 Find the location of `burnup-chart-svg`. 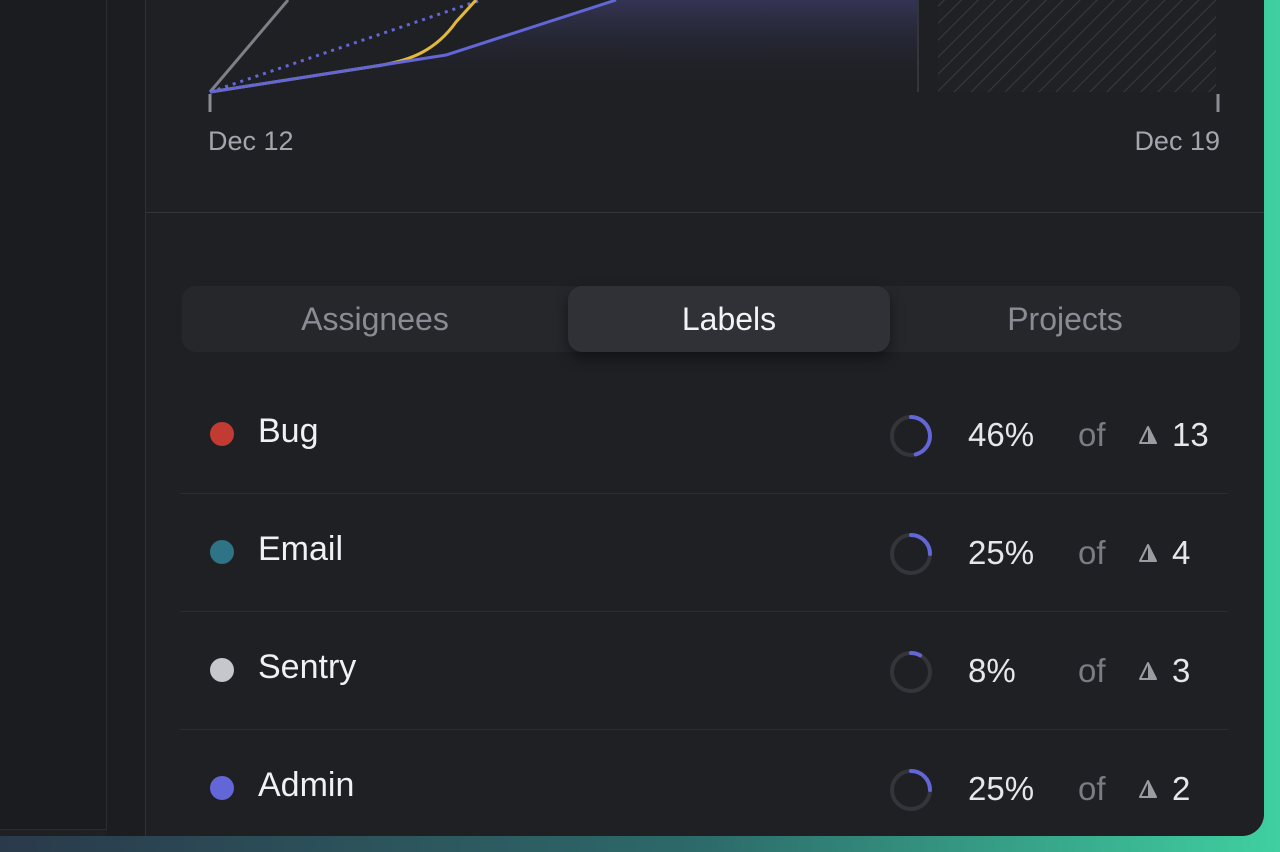

burnup-chart-svg is located at coordinates (714, 56).